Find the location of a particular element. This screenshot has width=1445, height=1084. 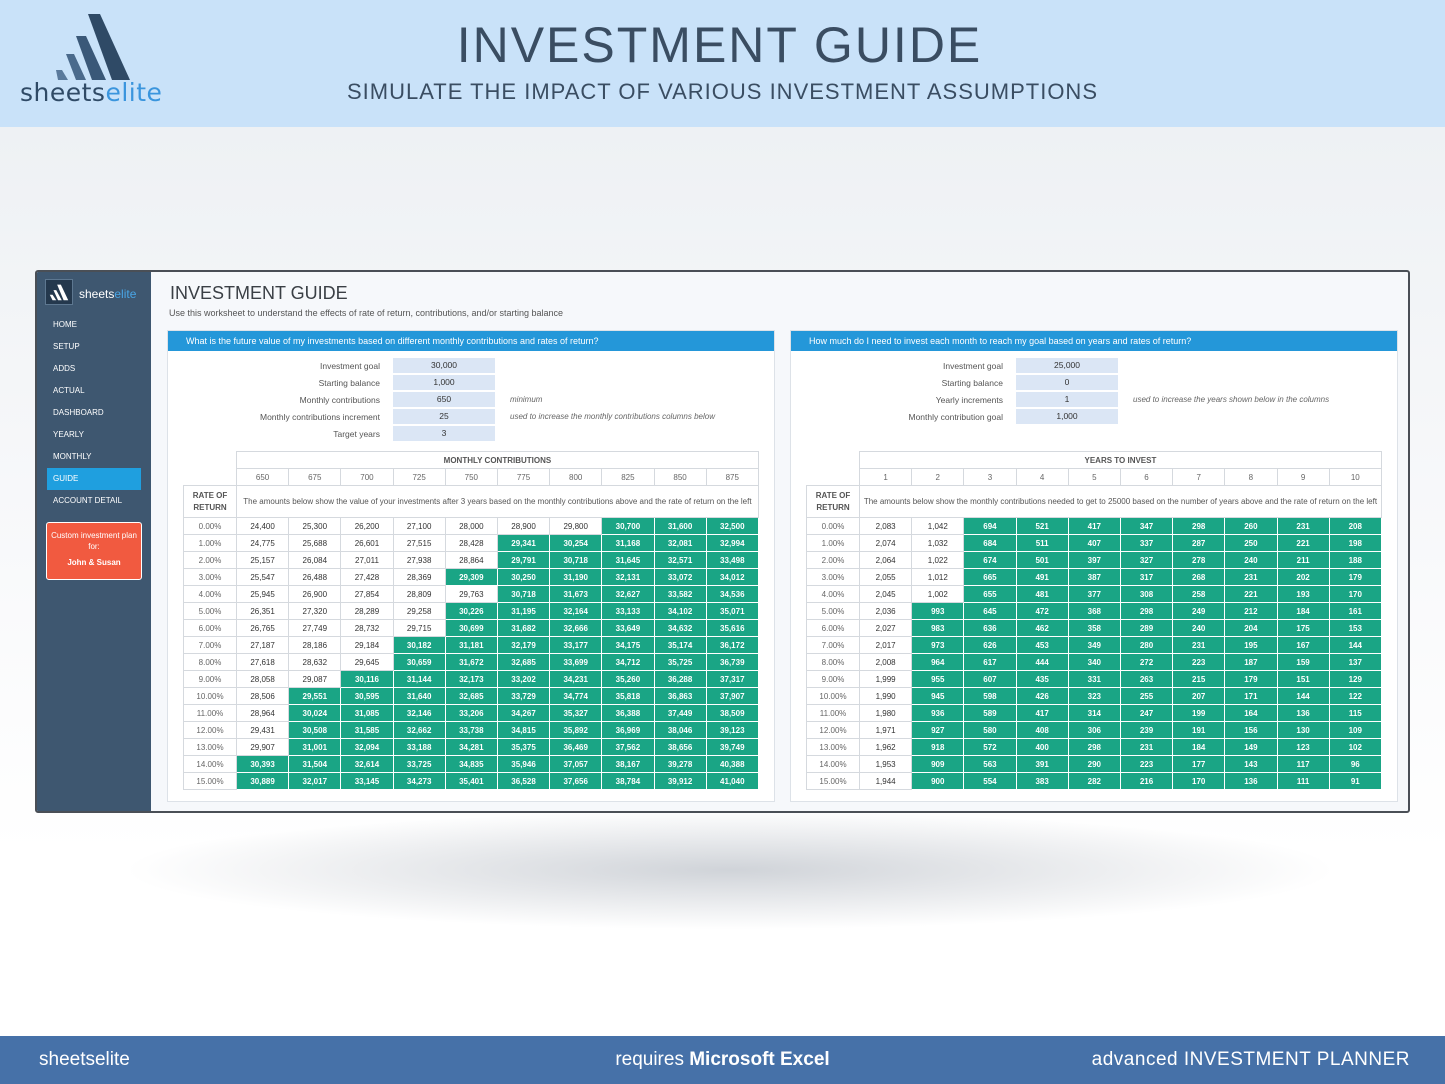

sidebar-item-monthly: MONTHLY is located at coordinates (94, 457).